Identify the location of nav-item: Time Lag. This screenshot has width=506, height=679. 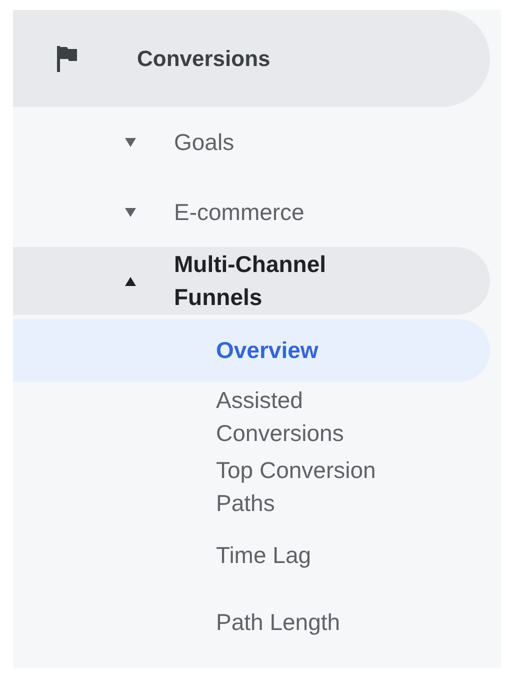
(251, 555).